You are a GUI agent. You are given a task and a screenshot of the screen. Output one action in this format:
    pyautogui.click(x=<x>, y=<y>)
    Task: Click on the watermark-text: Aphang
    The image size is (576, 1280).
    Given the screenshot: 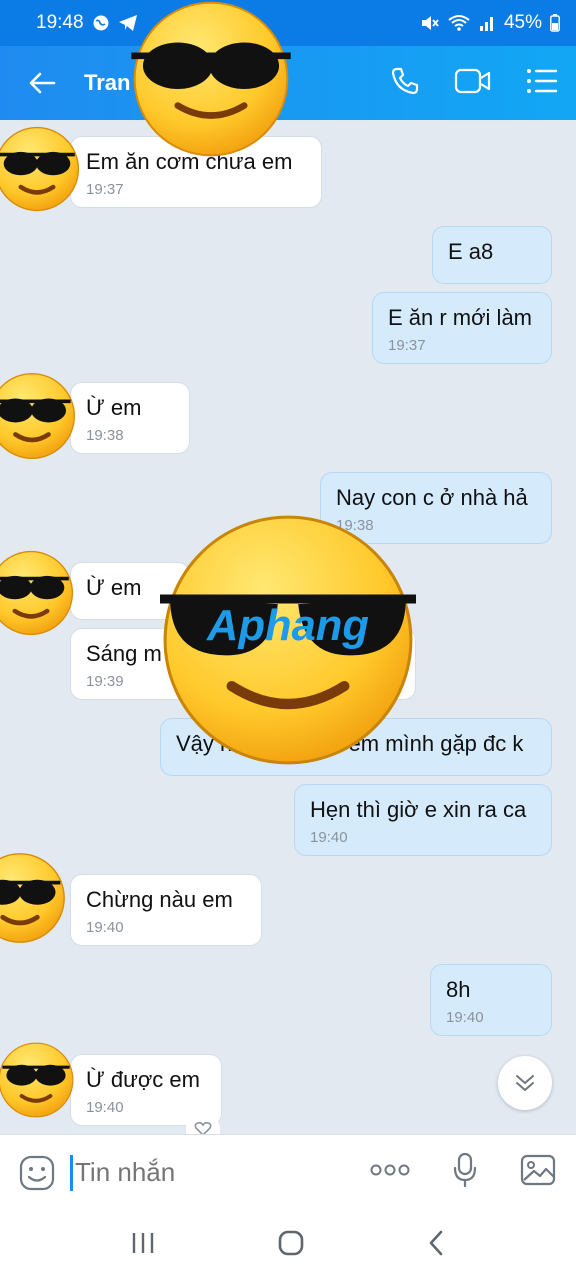 What is the action you would take?
    pyautogui.click(x=287, y=626)
    